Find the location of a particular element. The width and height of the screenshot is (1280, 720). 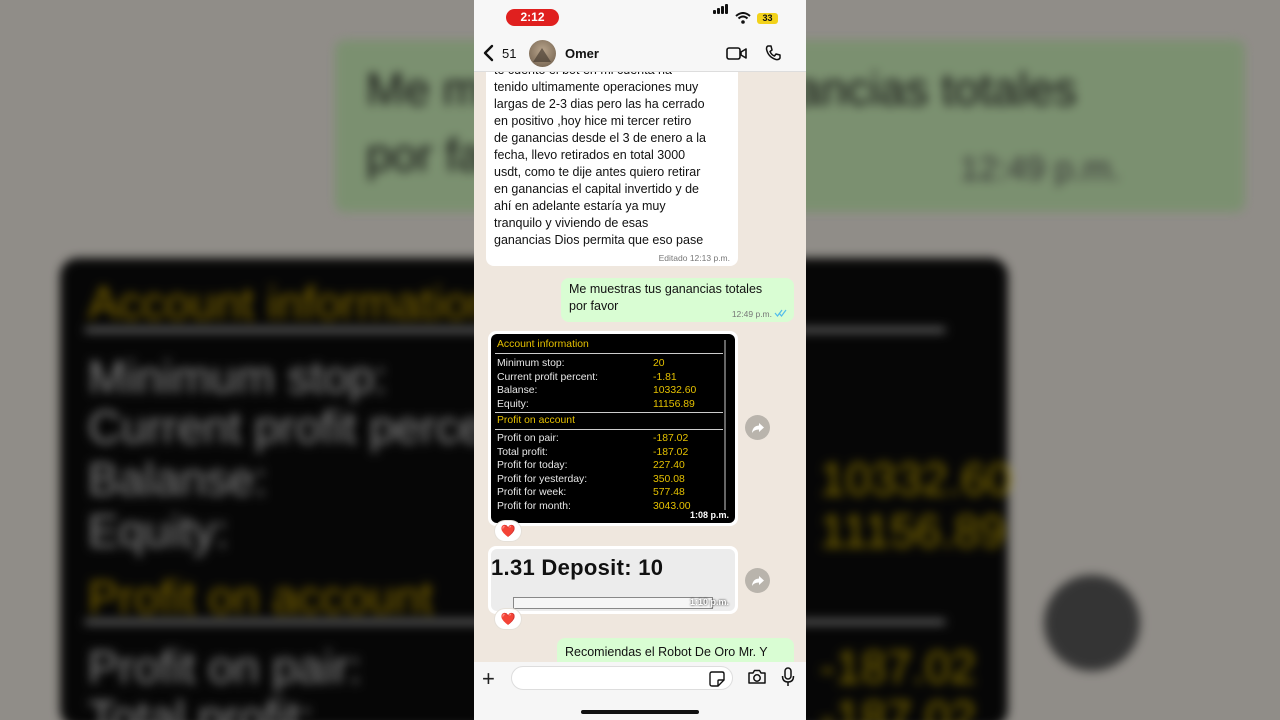

account-row-value: 3043.00 is located at coordinates (672, 506).